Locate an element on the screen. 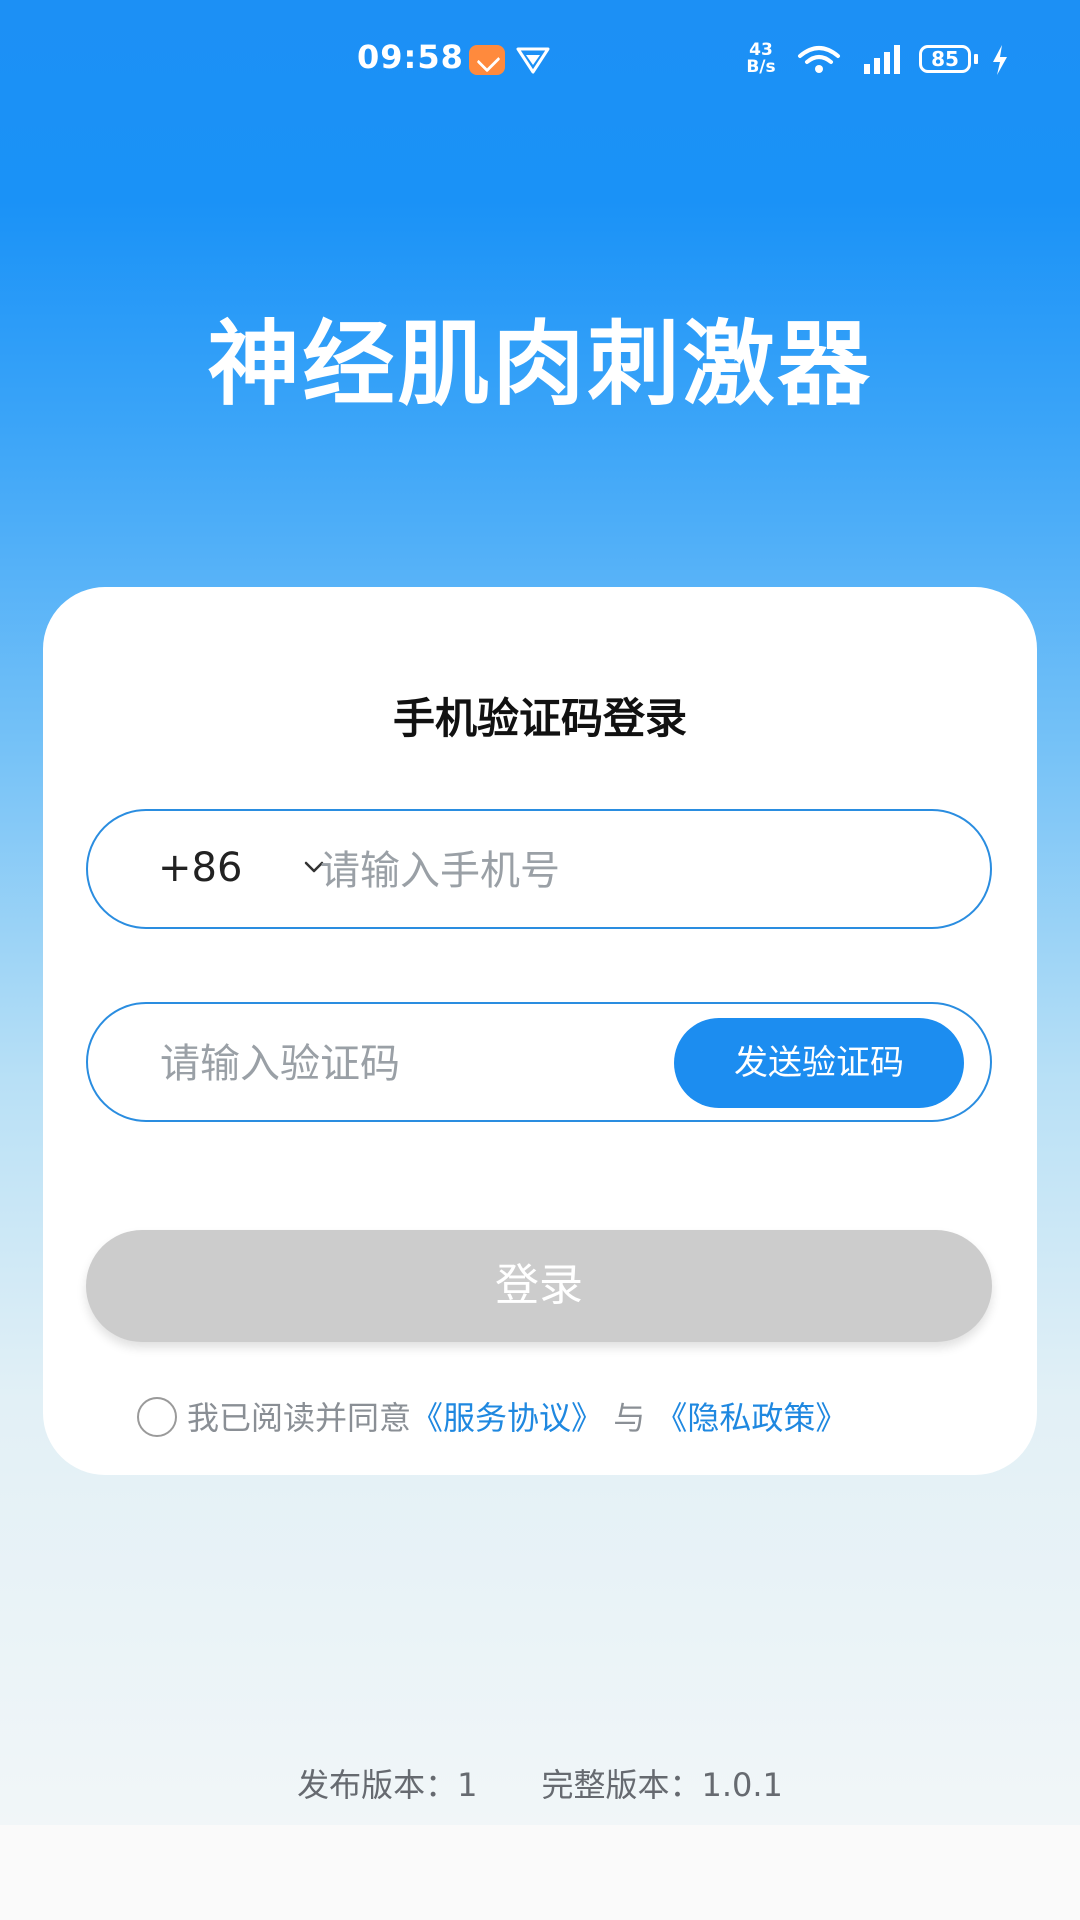 The image size is (1080, 1920). release-version: 发布版本：1 is located at coordinates (387, 1785).